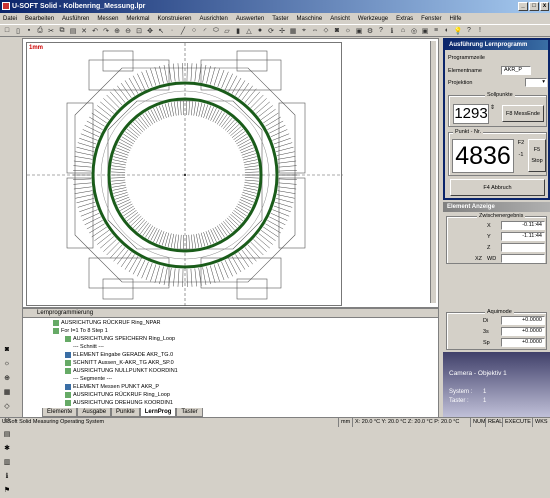 Image resolution: width=550 pixels, height=498 pixels. I want to click on pan-icon: ✥, so click(150, 31).